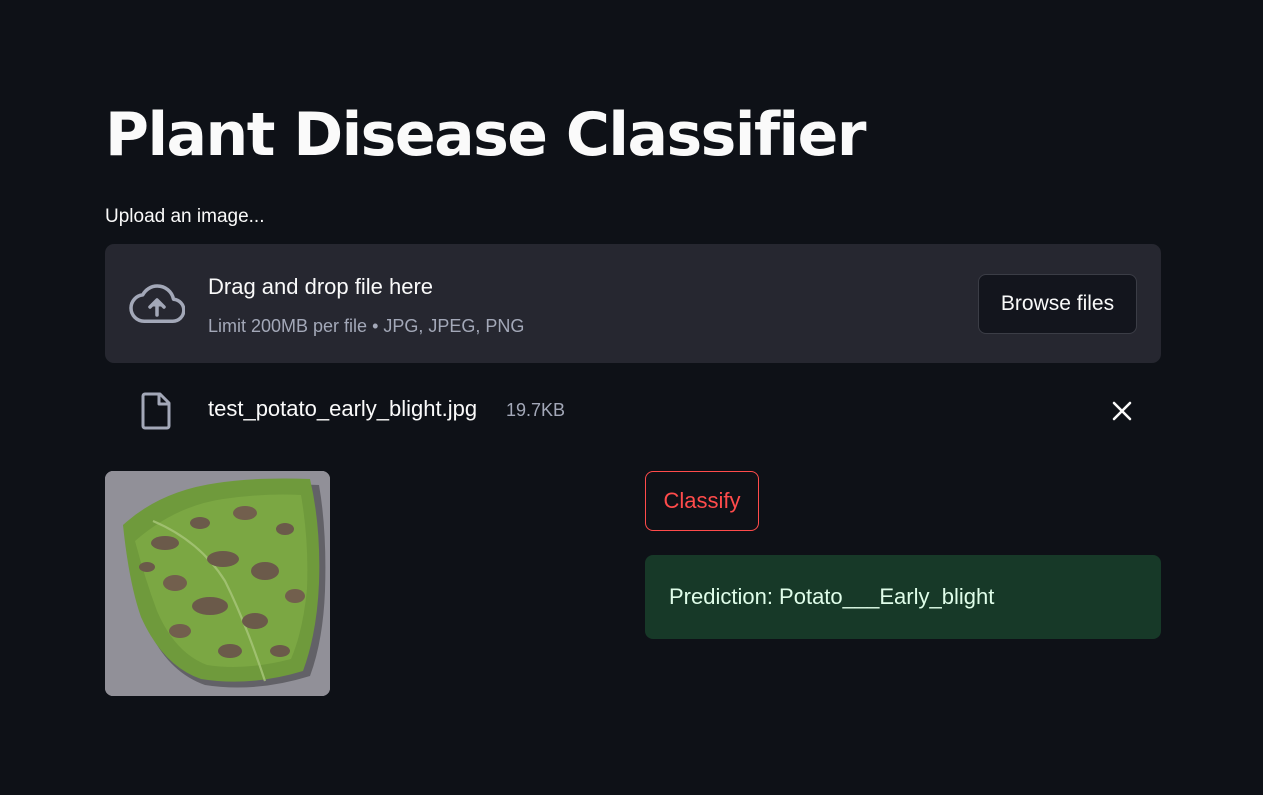  What do you see at coordinates (1057, 304) in the screenshot?
I see `browse-files-button: Browse files` at bounding box center [1057, 304].